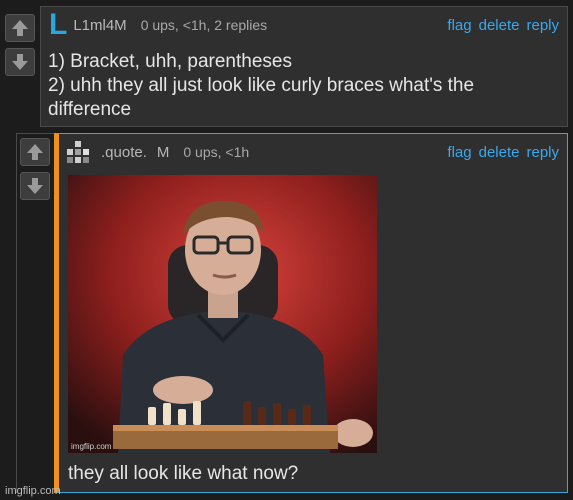  Describe the element at coordinates (91, 446) in the screenshot. I see `image-watermark: imgflip.com` at that location.